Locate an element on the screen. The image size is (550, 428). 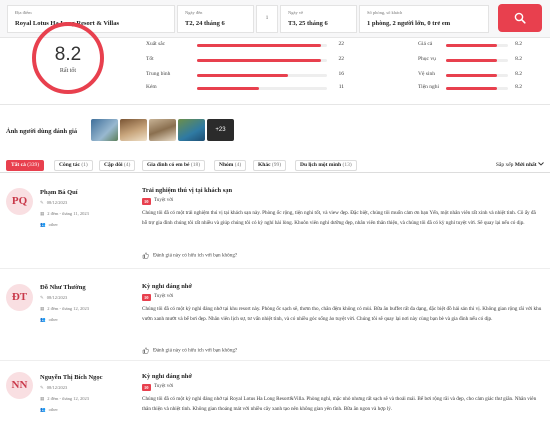
category-label: Phục vụ is located at coordinates (427, 59).